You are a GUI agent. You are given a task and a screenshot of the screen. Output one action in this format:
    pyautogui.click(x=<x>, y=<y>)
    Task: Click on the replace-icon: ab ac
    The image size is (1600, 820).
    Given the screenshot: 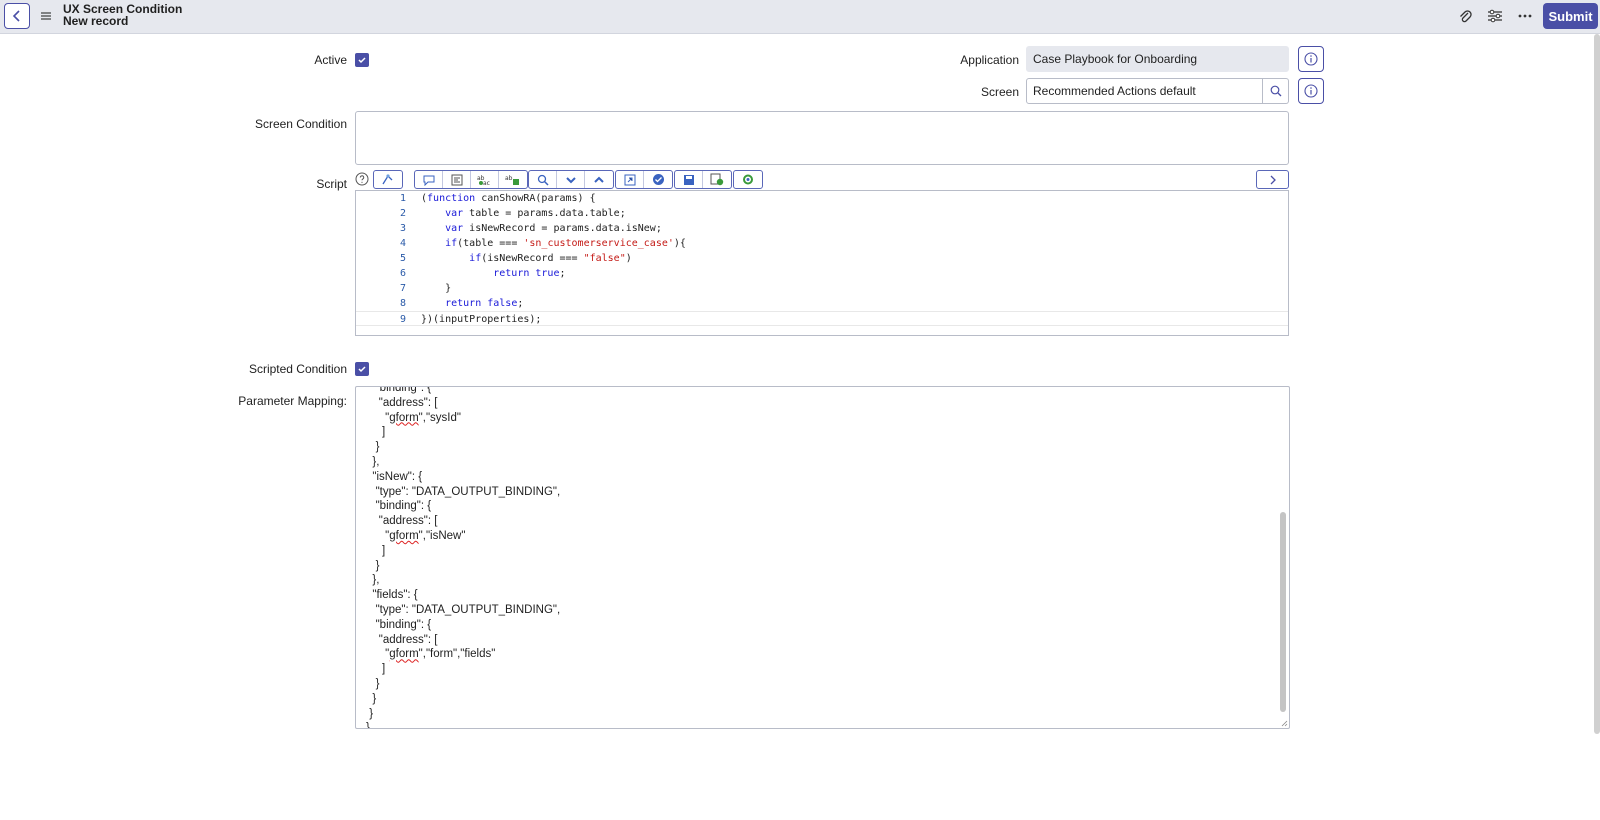 What is the action you would take?
    pyautogui.click(x=485, y=179)
    